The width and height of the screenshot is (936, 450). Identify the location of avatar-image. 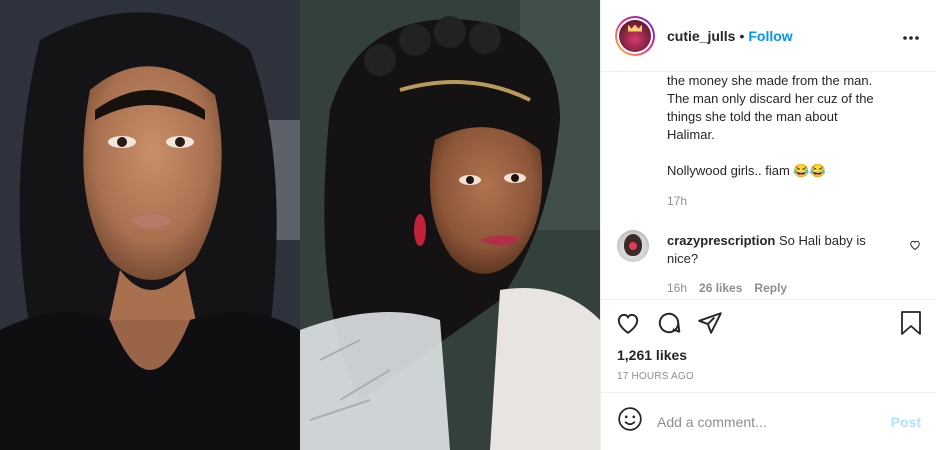
(635, 35).